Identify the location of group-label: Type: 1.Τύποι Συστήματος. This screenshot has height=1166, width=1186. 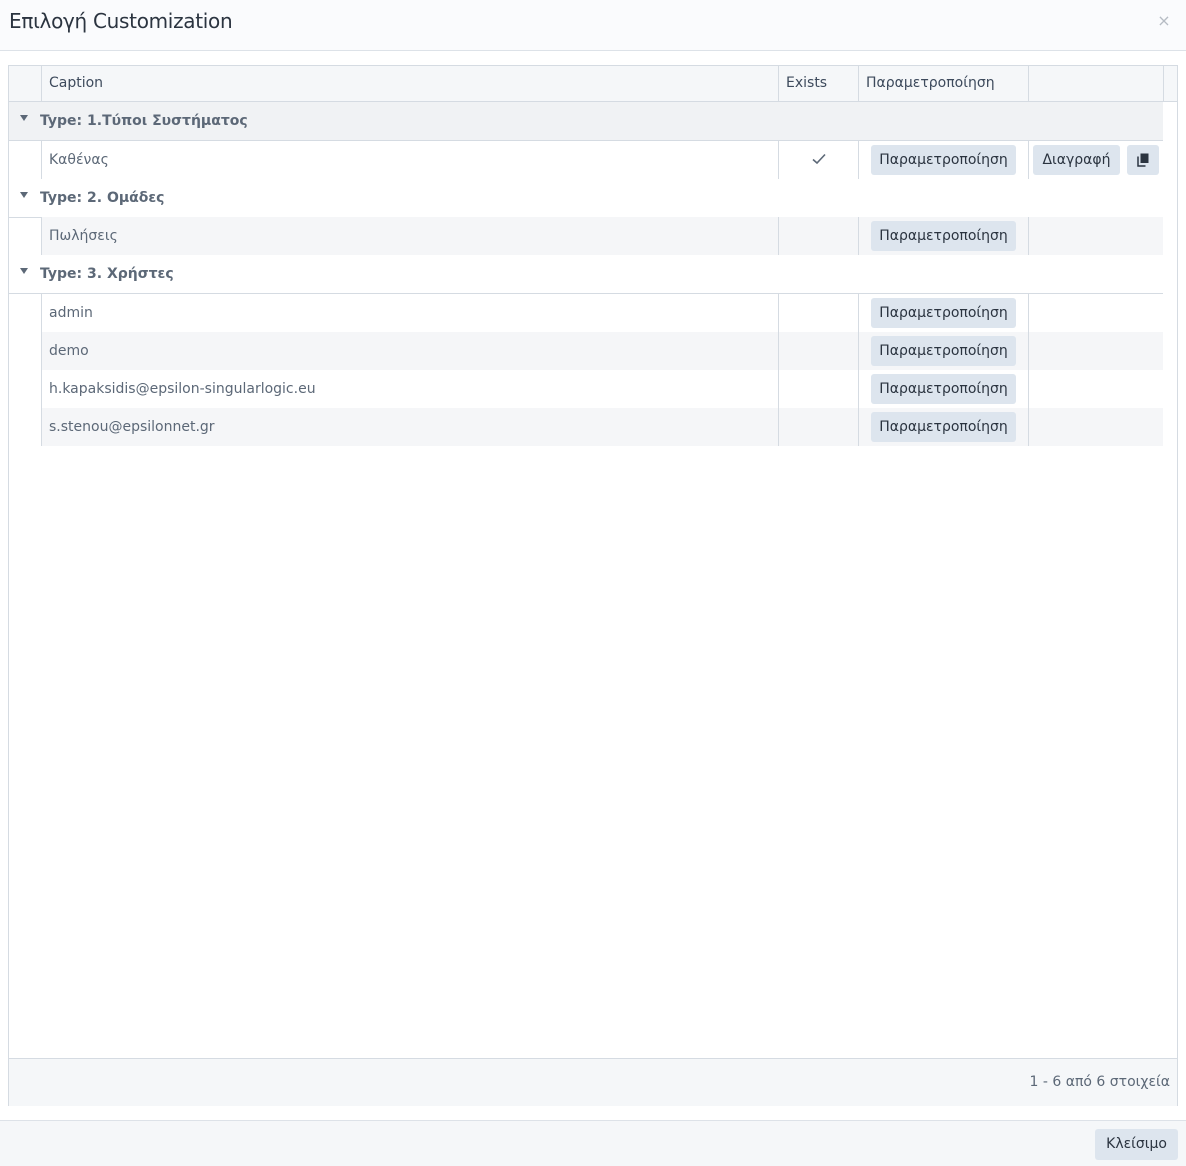
(144, 121).